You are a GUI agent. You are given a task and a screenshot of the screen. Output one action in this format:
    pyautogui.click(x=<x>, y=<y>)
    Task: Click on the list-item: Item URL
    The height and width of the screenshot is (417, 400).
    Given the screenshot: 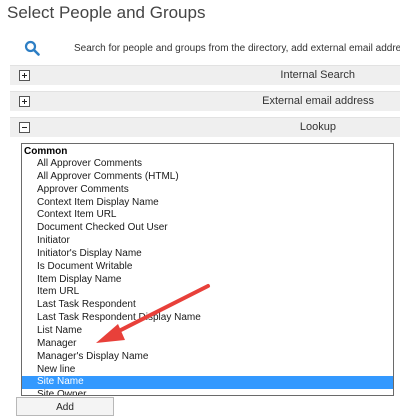 What is the action you would take?
    pyautogui.click(x=207, y=292)
    